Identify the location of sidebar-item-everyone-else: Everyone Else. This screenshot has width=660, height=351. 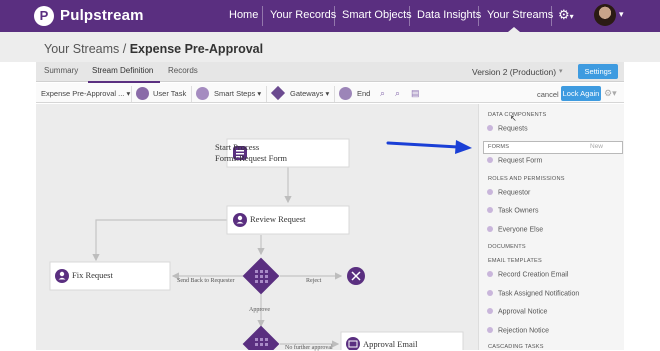
(515, 230).